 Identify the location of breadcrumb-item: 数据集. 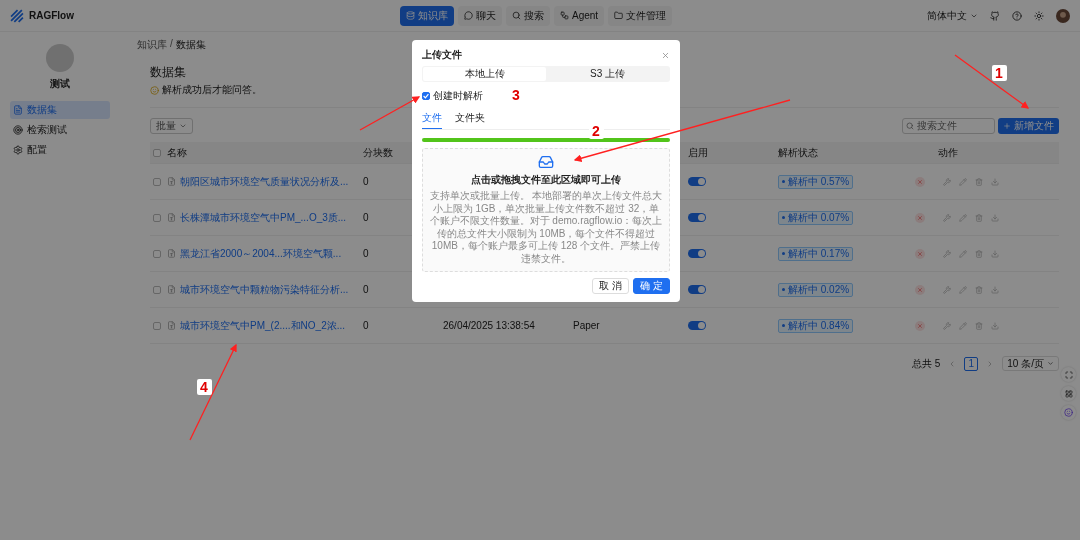
(190, 45).